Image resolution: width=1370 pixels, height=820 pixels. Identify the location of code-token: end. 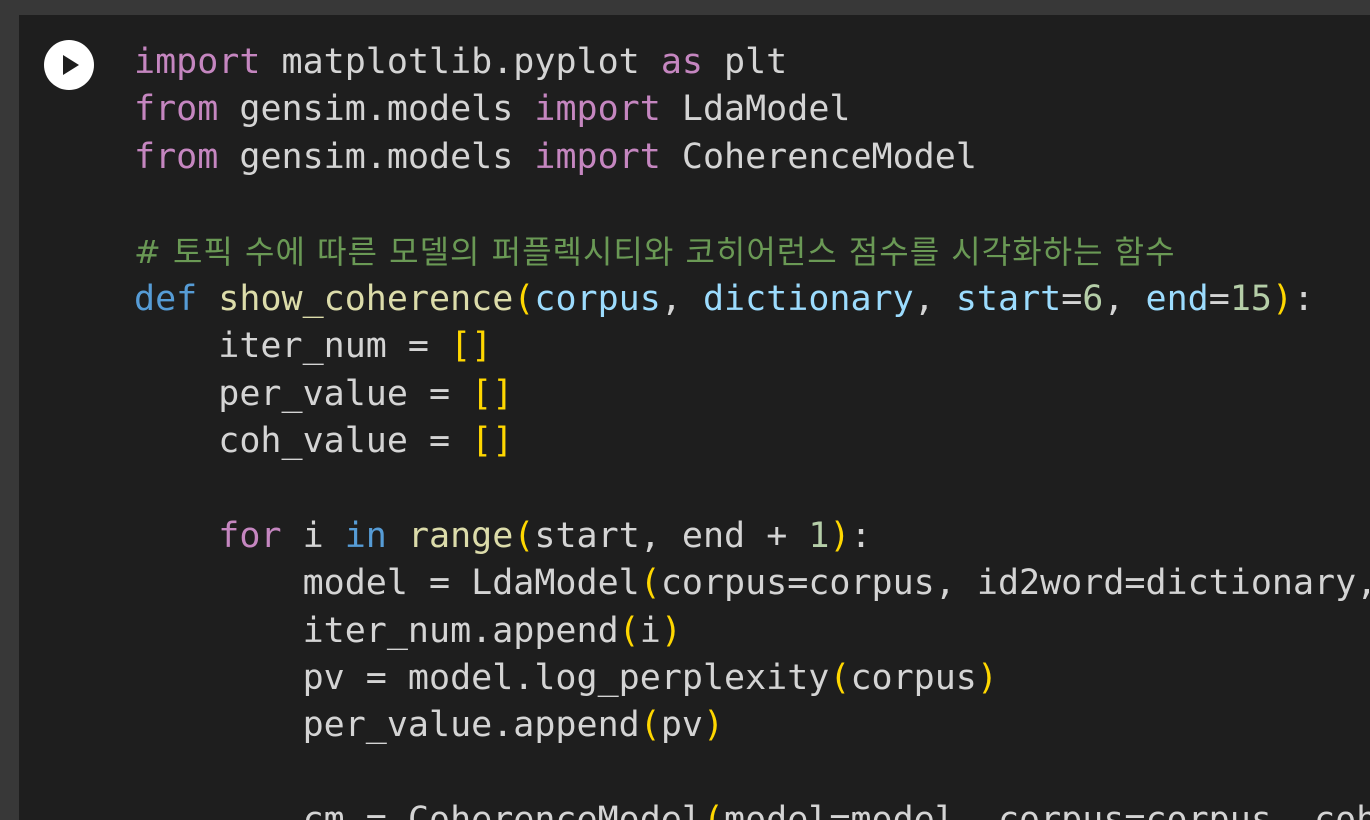
(1177, 298).